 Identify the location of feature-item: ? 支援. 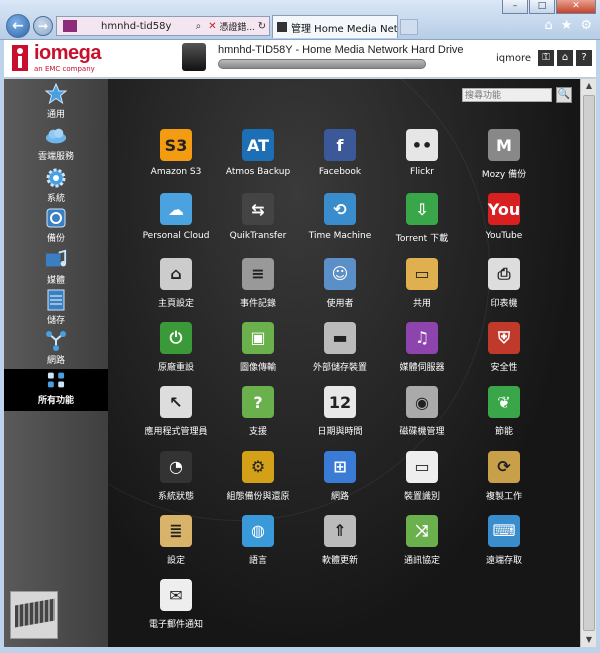
(258, 411).